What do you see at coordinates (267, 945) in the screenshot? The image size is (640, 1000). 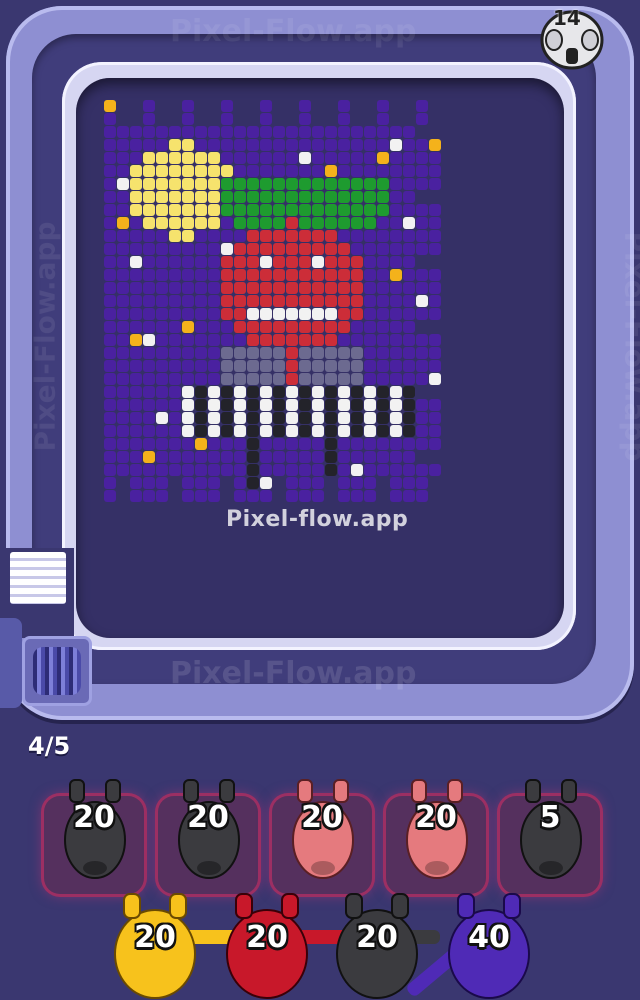 I see `queue-pig-2: 20` at bounding box center [267, 945].